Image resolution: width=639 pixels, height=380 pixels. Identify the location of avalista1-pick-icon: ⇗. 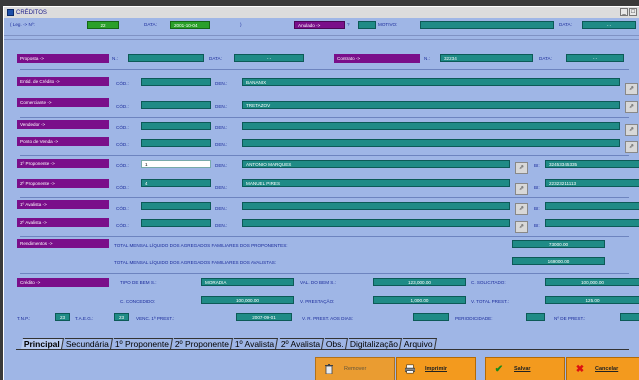
(521, 209).